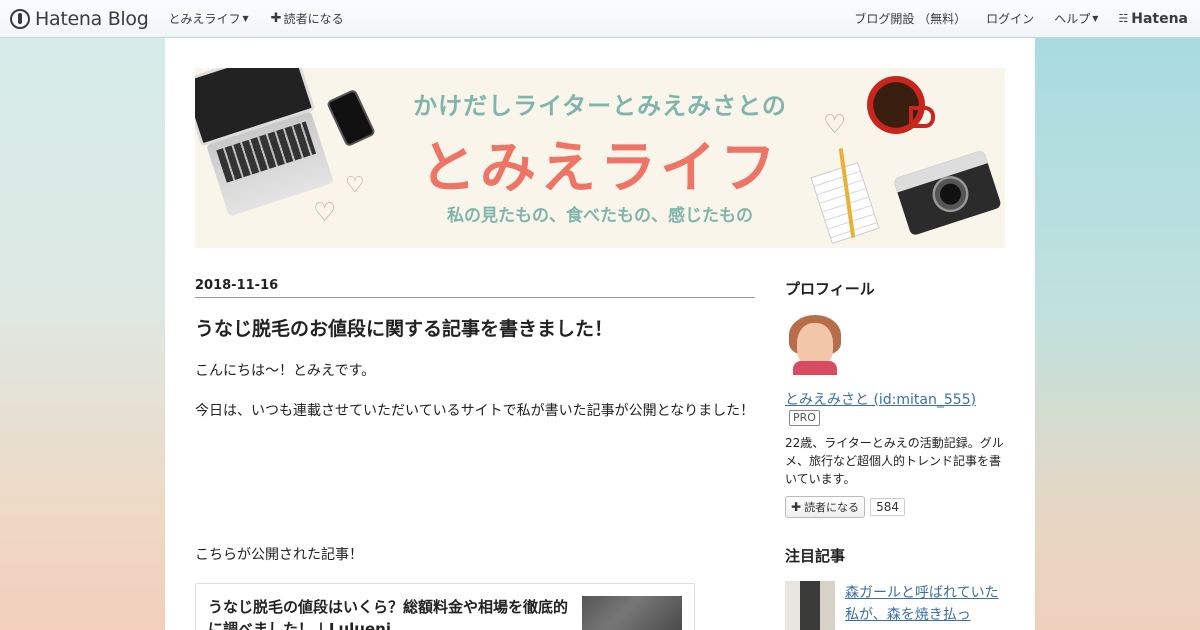 This screenshot has width=1200, height=630. I want to click on profile-heading: プロフィール, so click(830, 289).